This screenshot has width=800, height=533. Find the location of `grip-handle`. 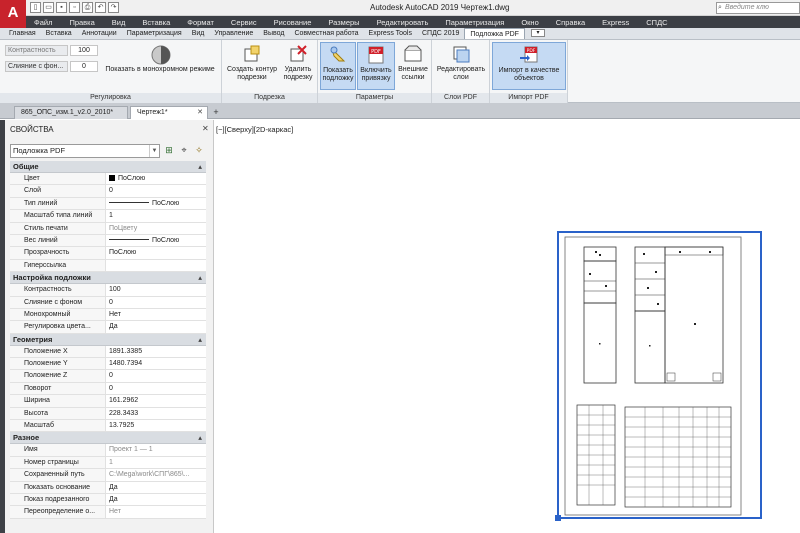

grip-handle is located at coordinates (558, 518).